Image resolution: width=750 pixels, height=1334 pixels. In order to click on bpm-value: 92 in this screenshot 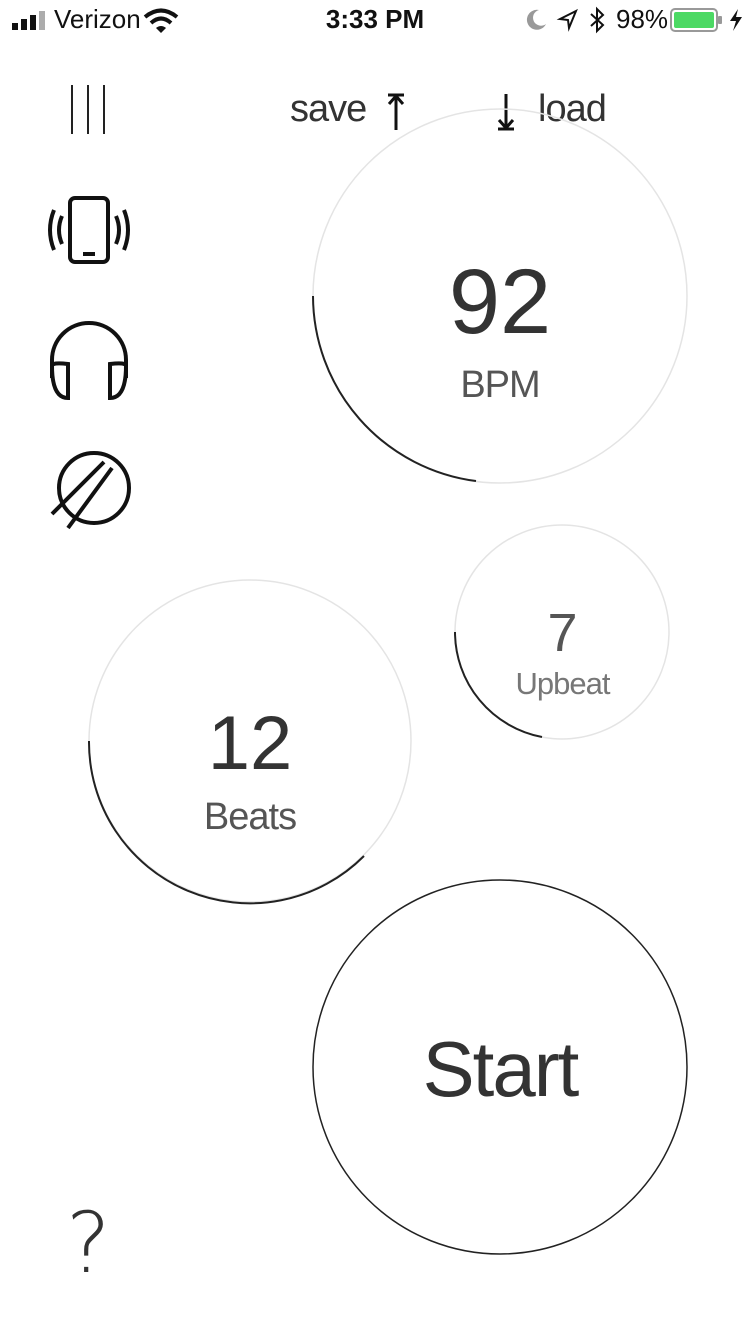, I will do `click(500, 302)`.